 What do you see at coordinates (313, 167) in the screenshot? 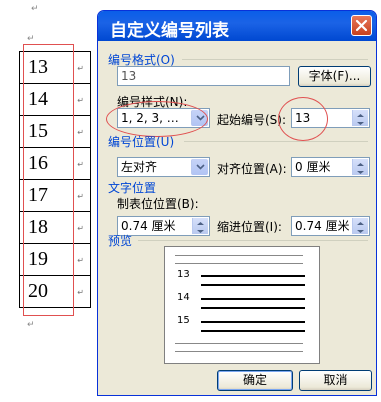
I see `align-position-value: 0 厘米` at bounding box center [313, 167].